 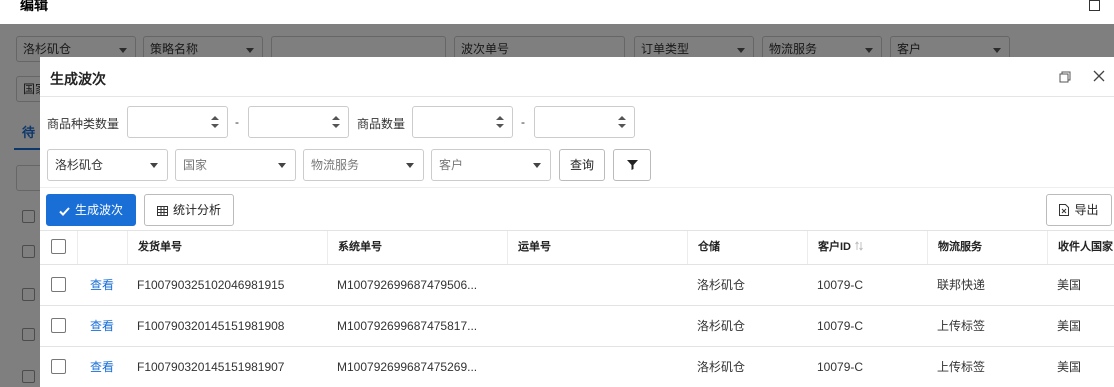 I want to click on cell-logistics: 联邦快递, so click(x=961, y=285).